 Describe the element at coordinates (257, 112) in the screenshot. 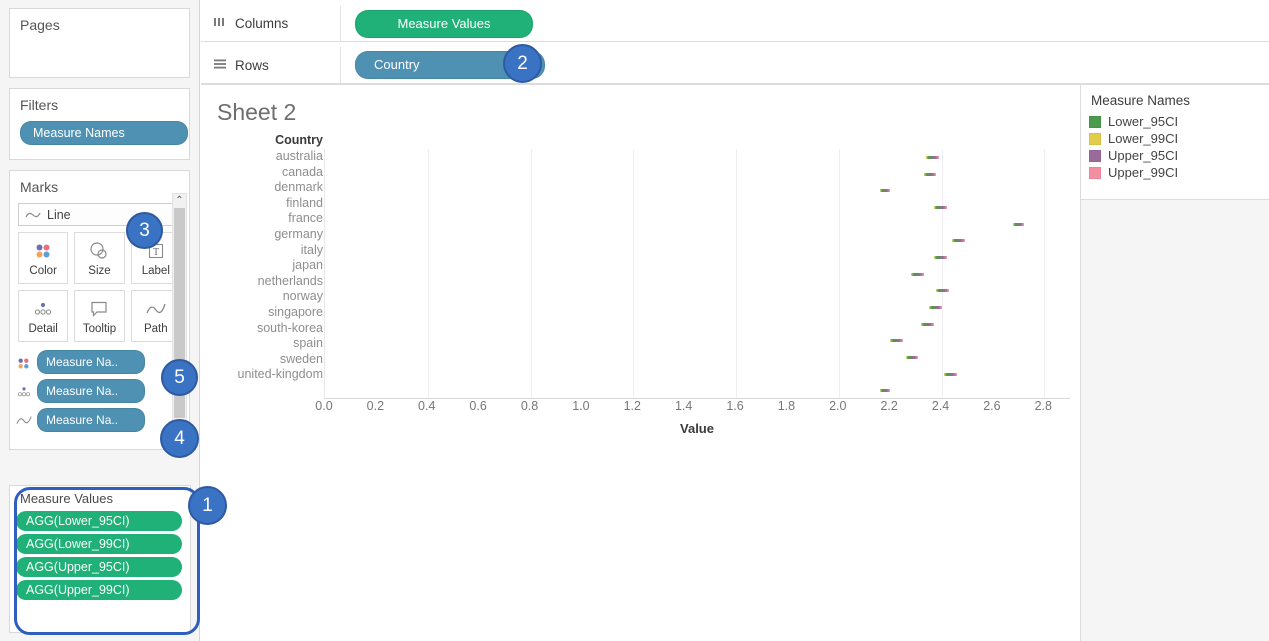

I see `sheet-title: Sheet 2` at that location.